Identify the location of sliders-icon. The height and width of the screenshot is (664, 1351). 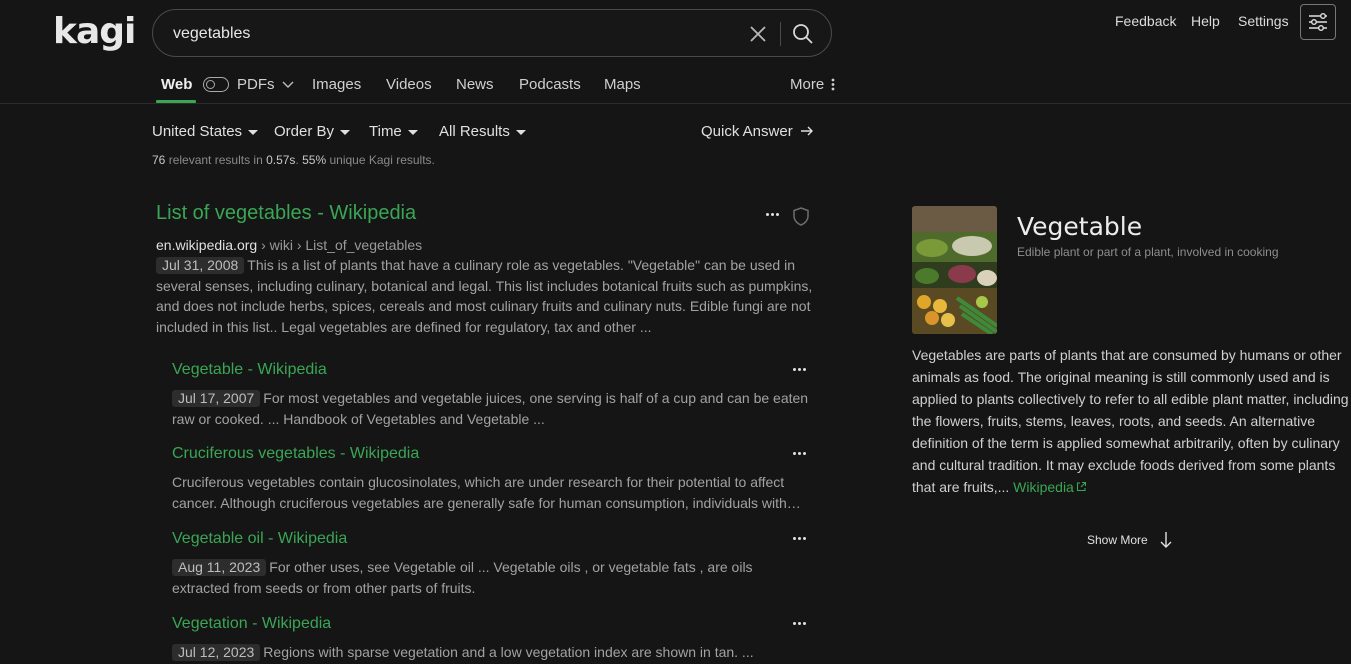
(1318, 22).